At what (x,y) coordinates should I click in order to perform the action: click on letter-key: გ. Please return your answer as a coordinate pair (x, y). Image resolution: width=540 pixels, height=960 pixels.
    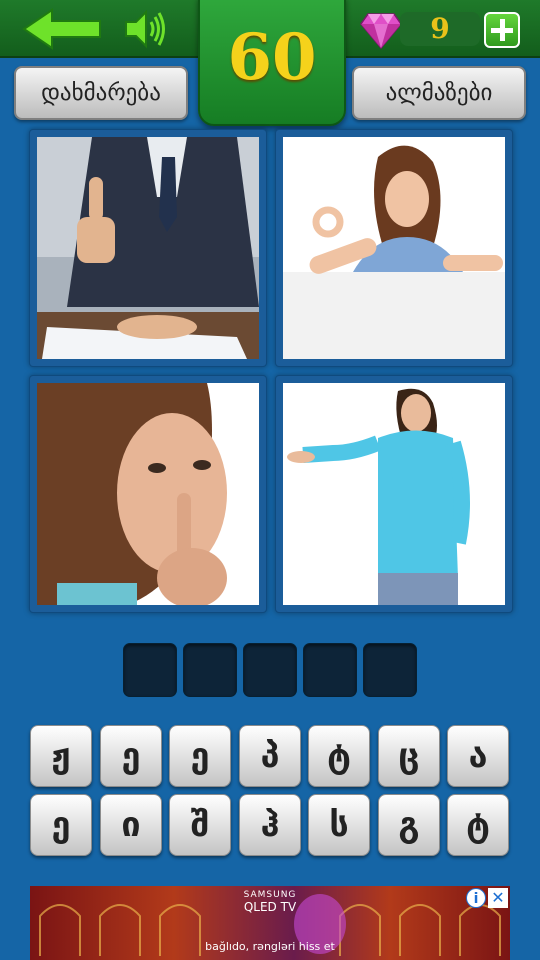
    Looking at the image, I should click on (409, 825).